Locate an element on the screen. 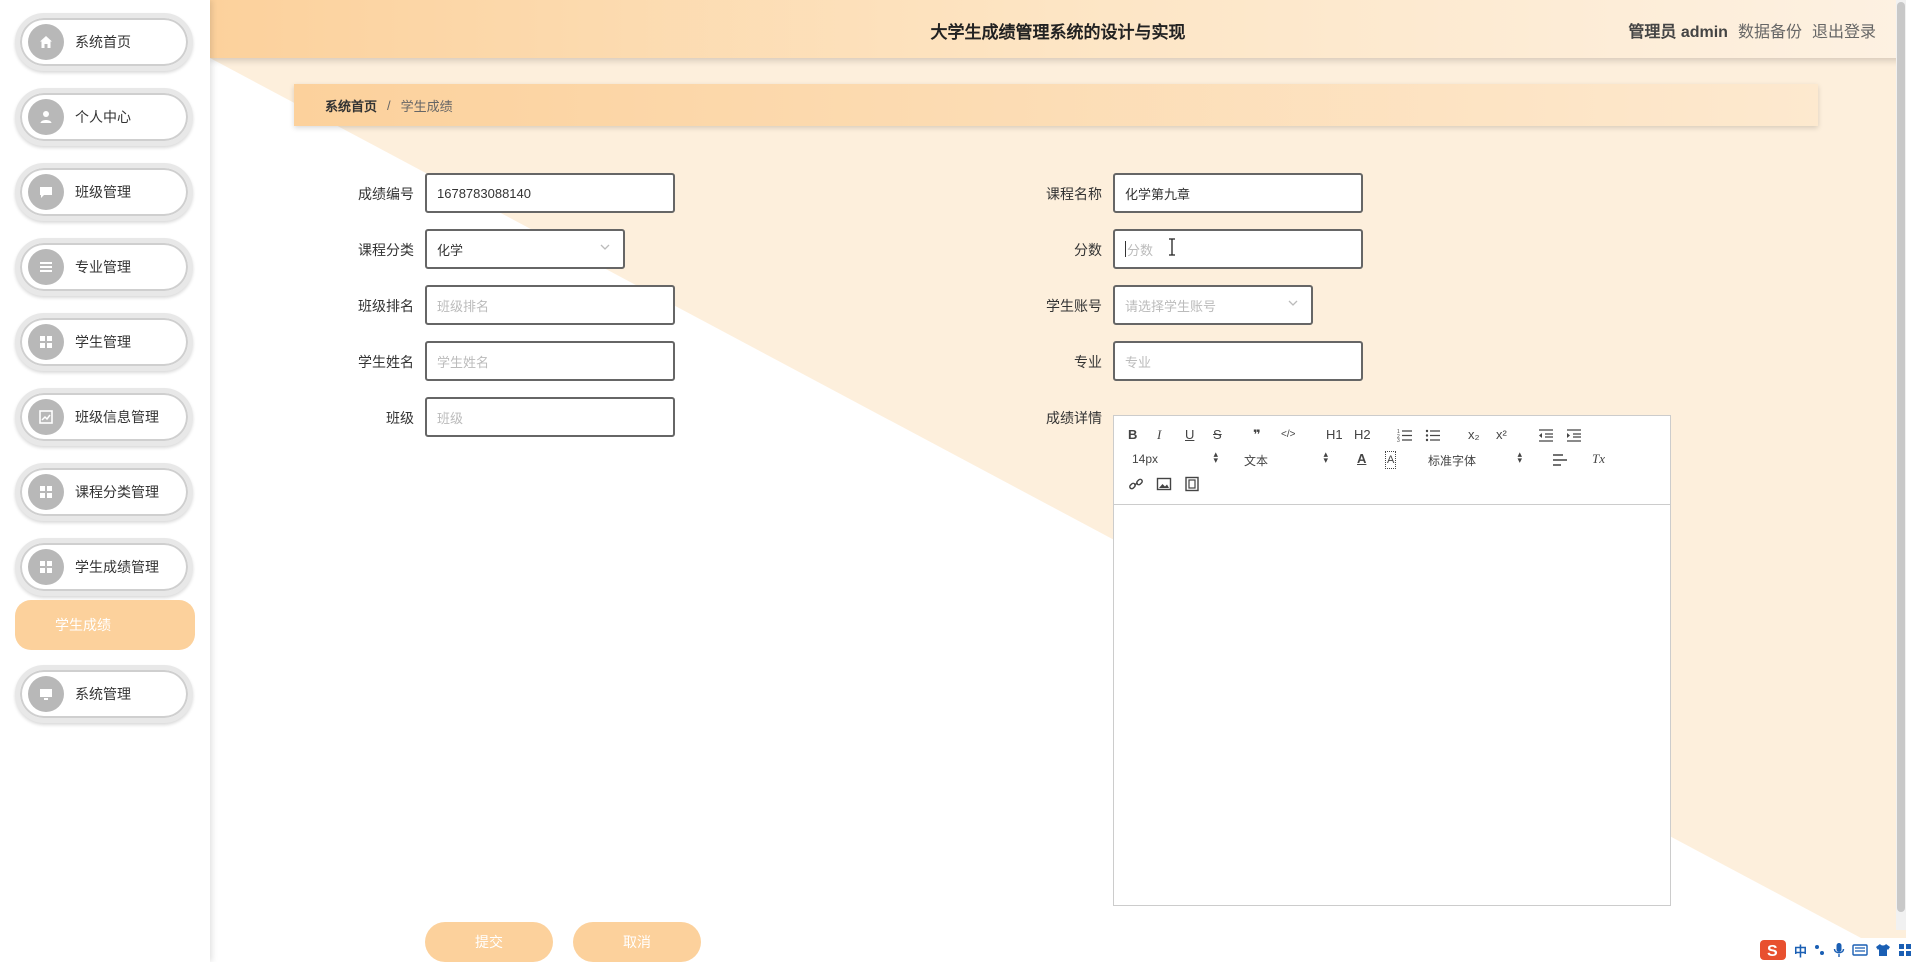 The height and width of the screenshot is (962, 1916). h2-button: H2 is located at coordinates (1362, 435).